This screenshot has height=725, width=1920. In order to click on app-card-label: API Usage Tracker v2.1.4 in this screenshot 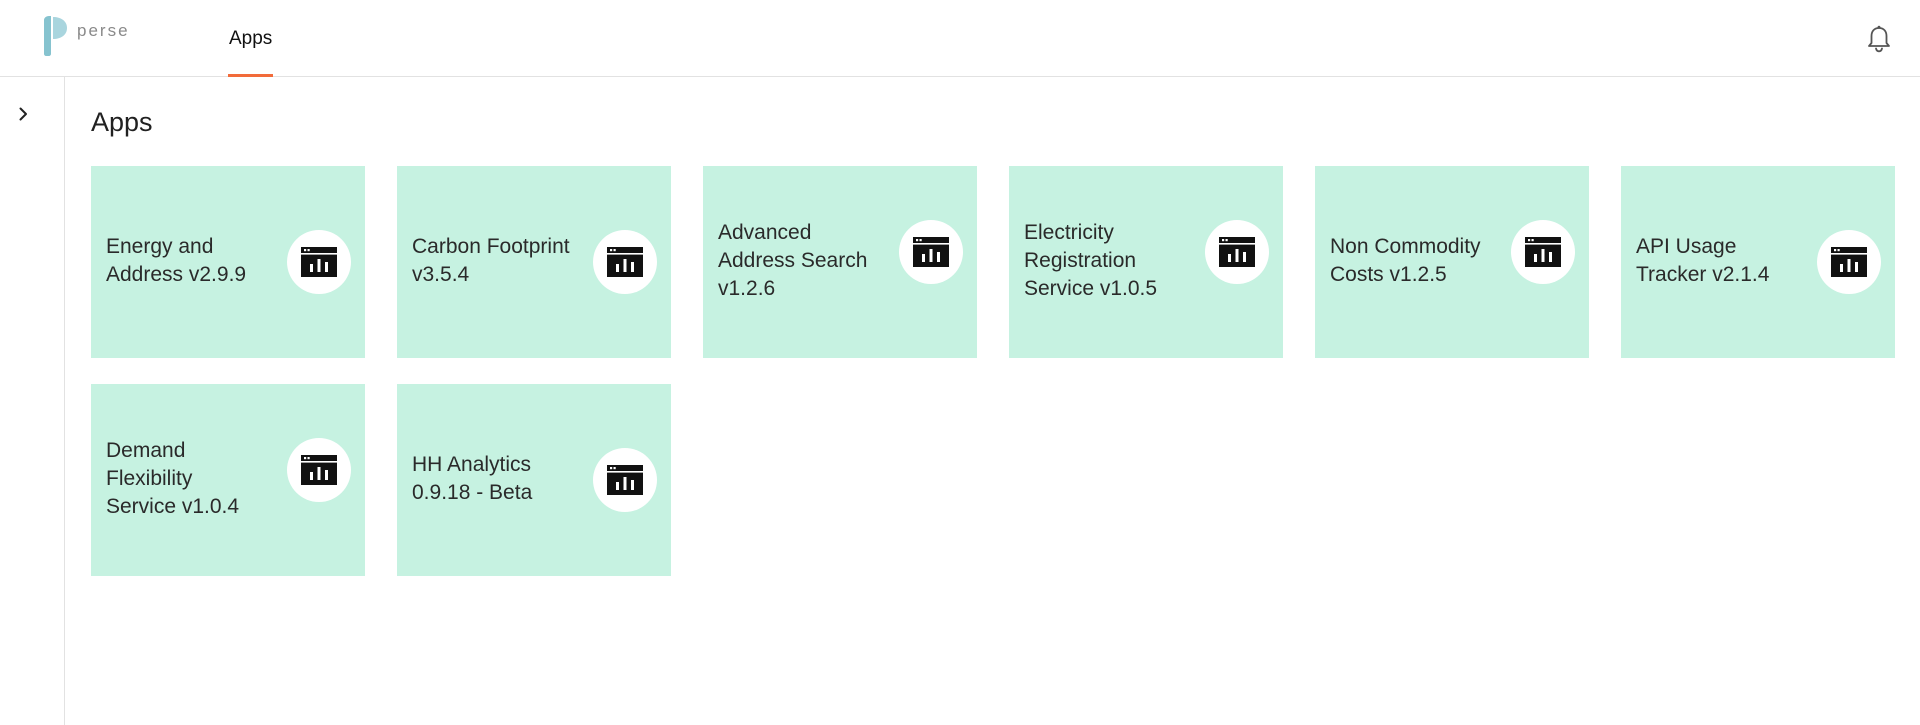, I will do `click(1703, 260)`.